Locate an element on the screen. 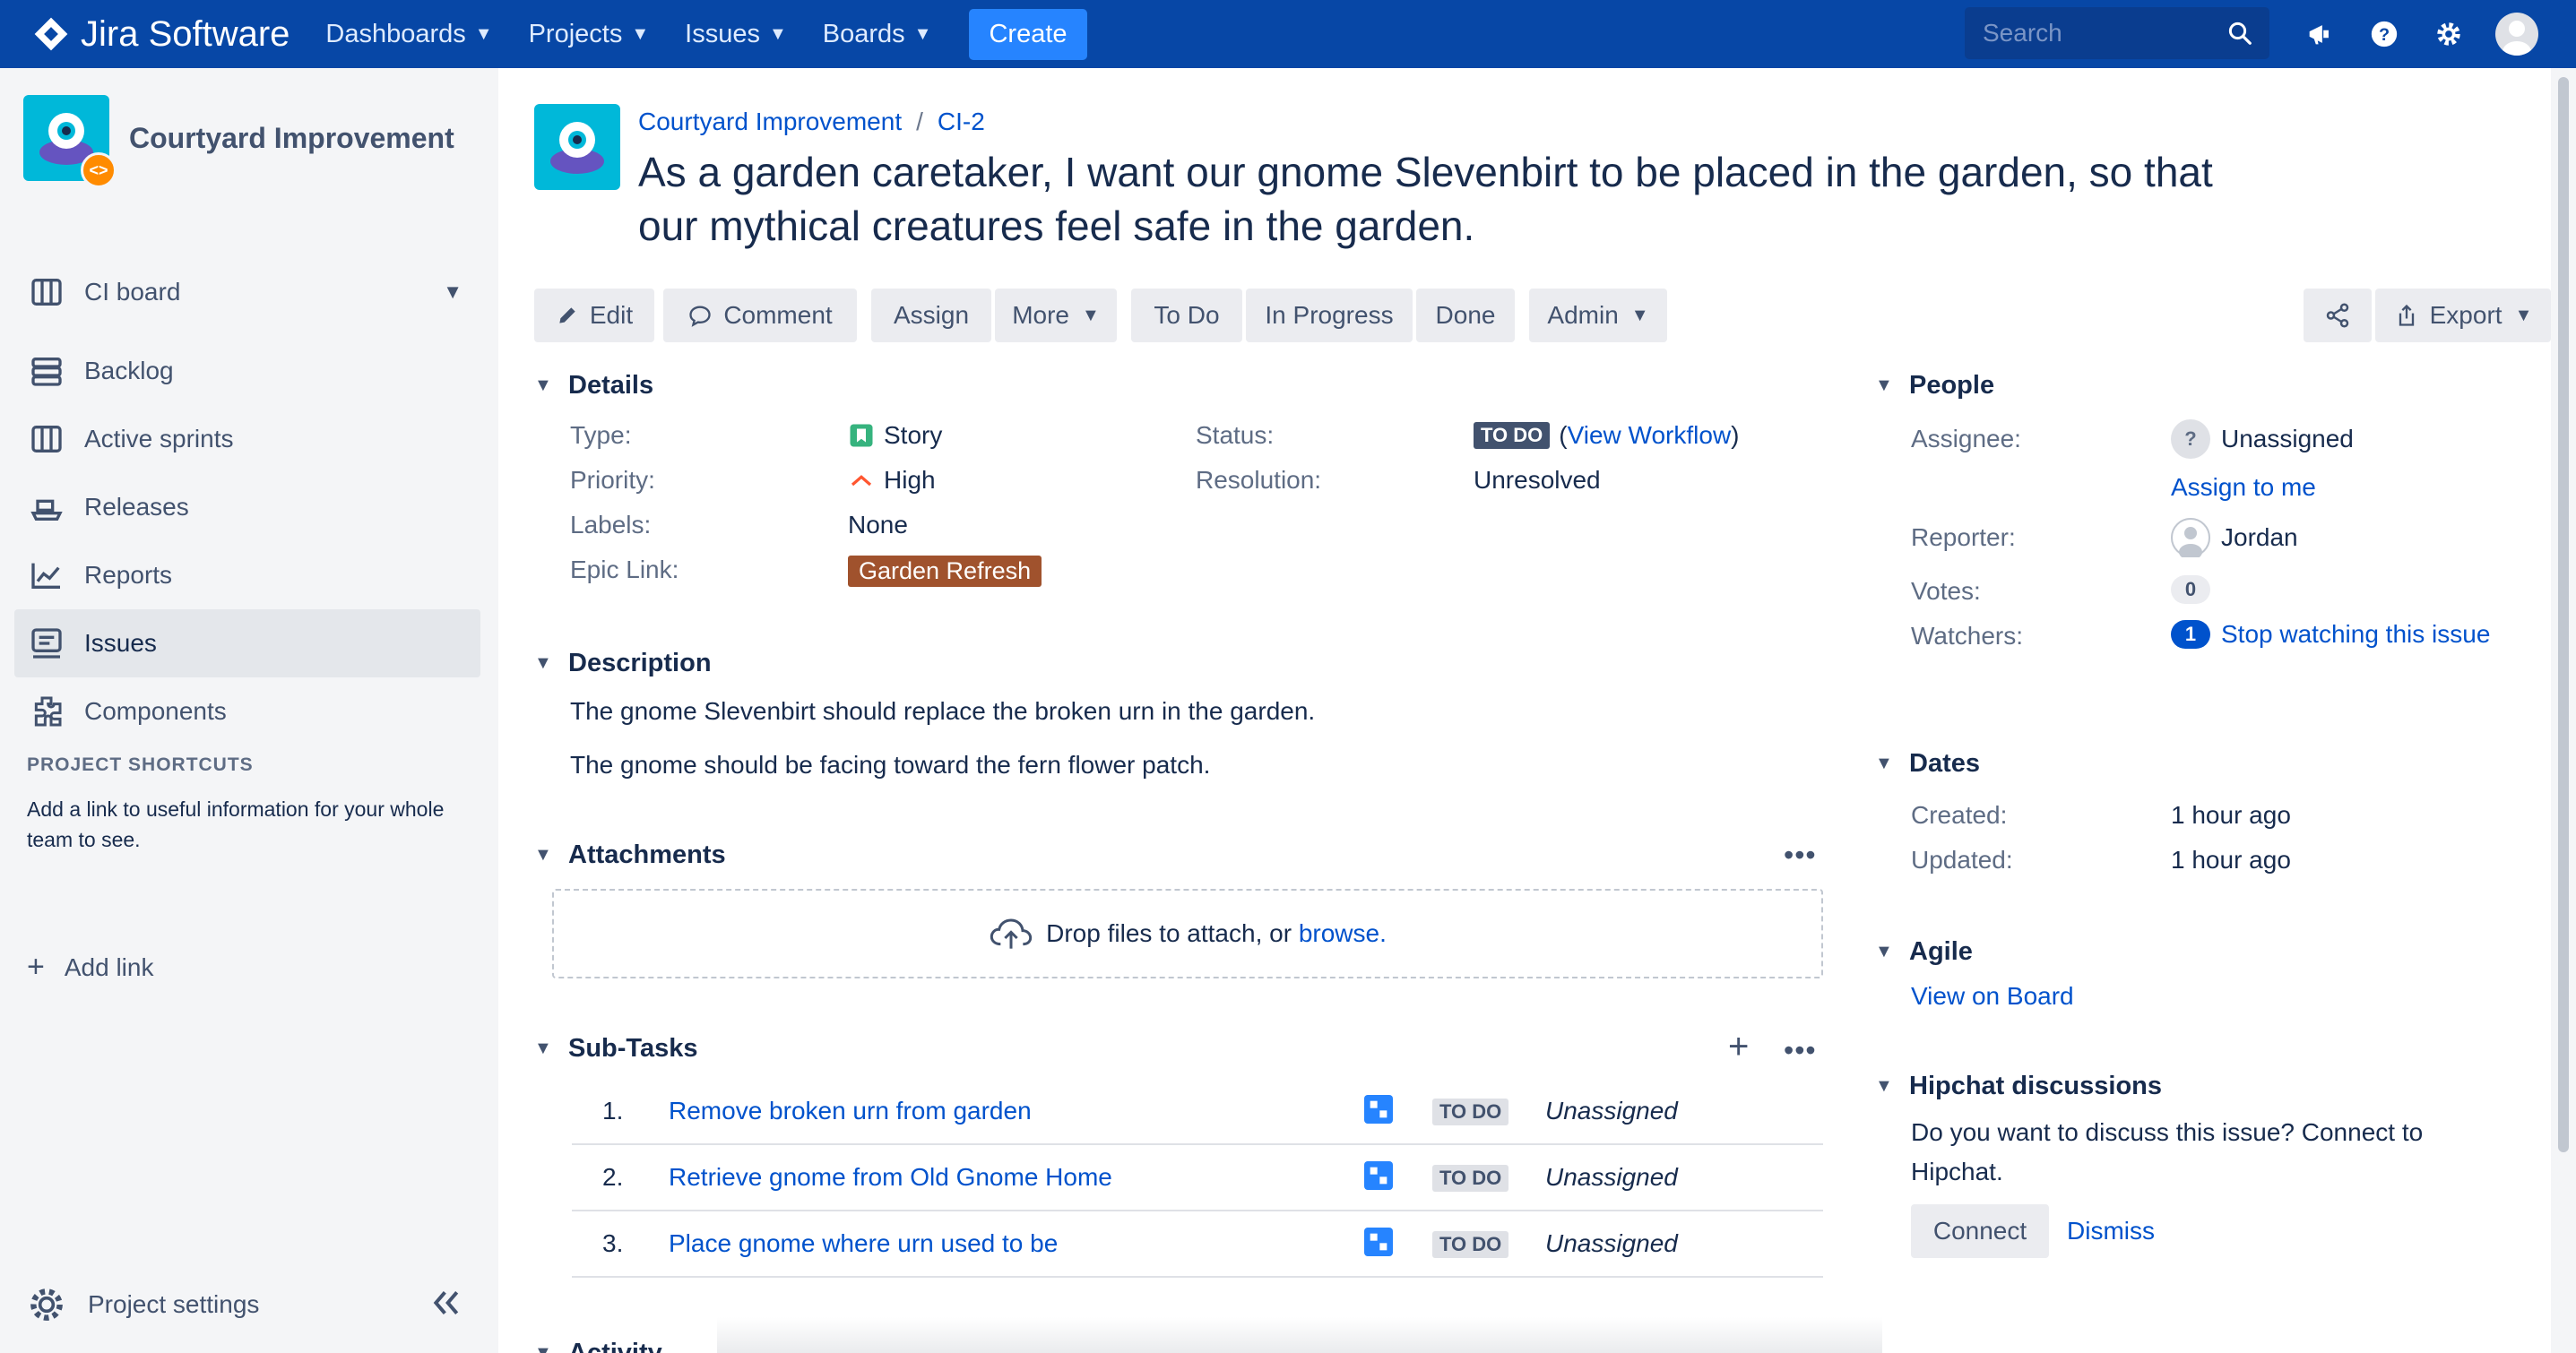 This screenshot has width=2576, height=1353. admin-button: Admin ▼ is located at coordinates (1598, 315).